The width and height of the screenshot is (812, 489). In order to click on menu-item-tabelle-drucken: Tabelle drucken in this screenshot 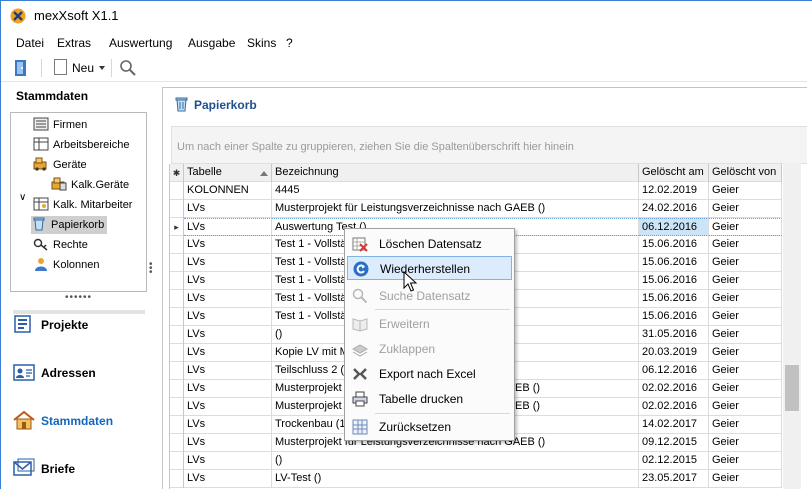, I will do `click(429, 399)`.